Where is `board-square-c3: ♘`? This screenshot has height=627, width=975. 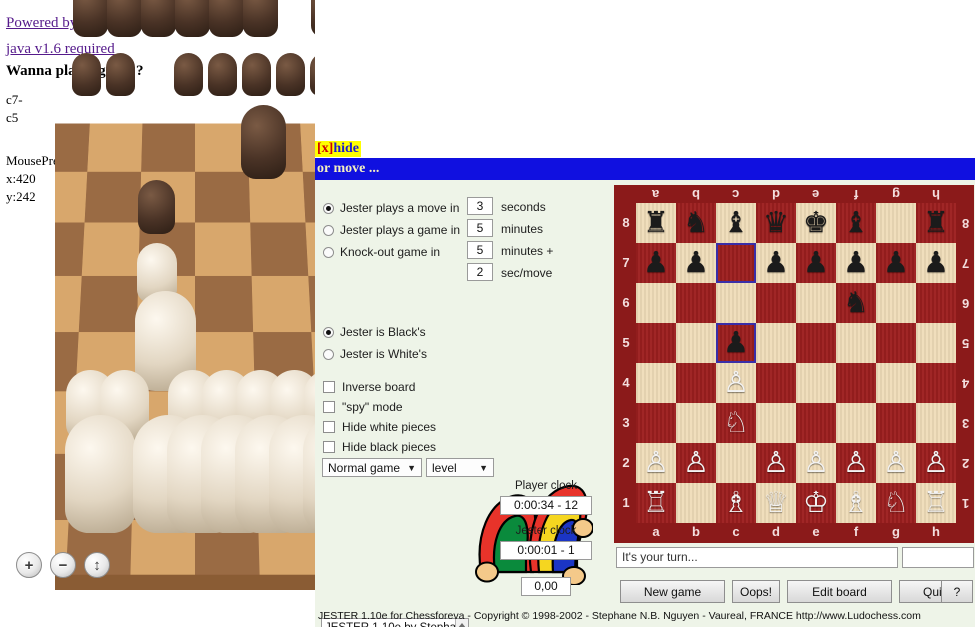 board-square-c3: ♘ is located at coordinates (736, 423).